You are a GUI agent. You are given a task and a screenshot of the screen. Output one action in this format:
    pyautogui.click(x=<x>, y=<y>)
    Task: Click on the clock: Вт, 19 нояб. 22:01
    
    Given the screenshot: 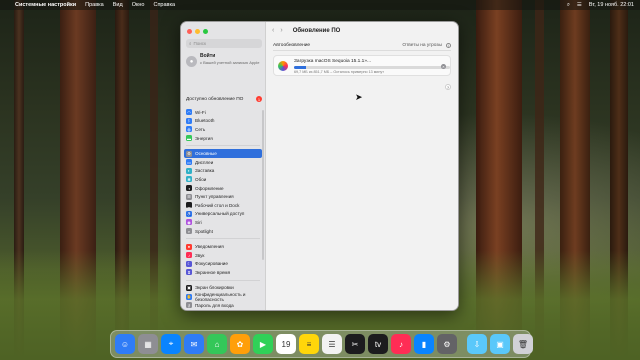 What is the action you would take?
    pyautogui.click(x=611, y=5)
    